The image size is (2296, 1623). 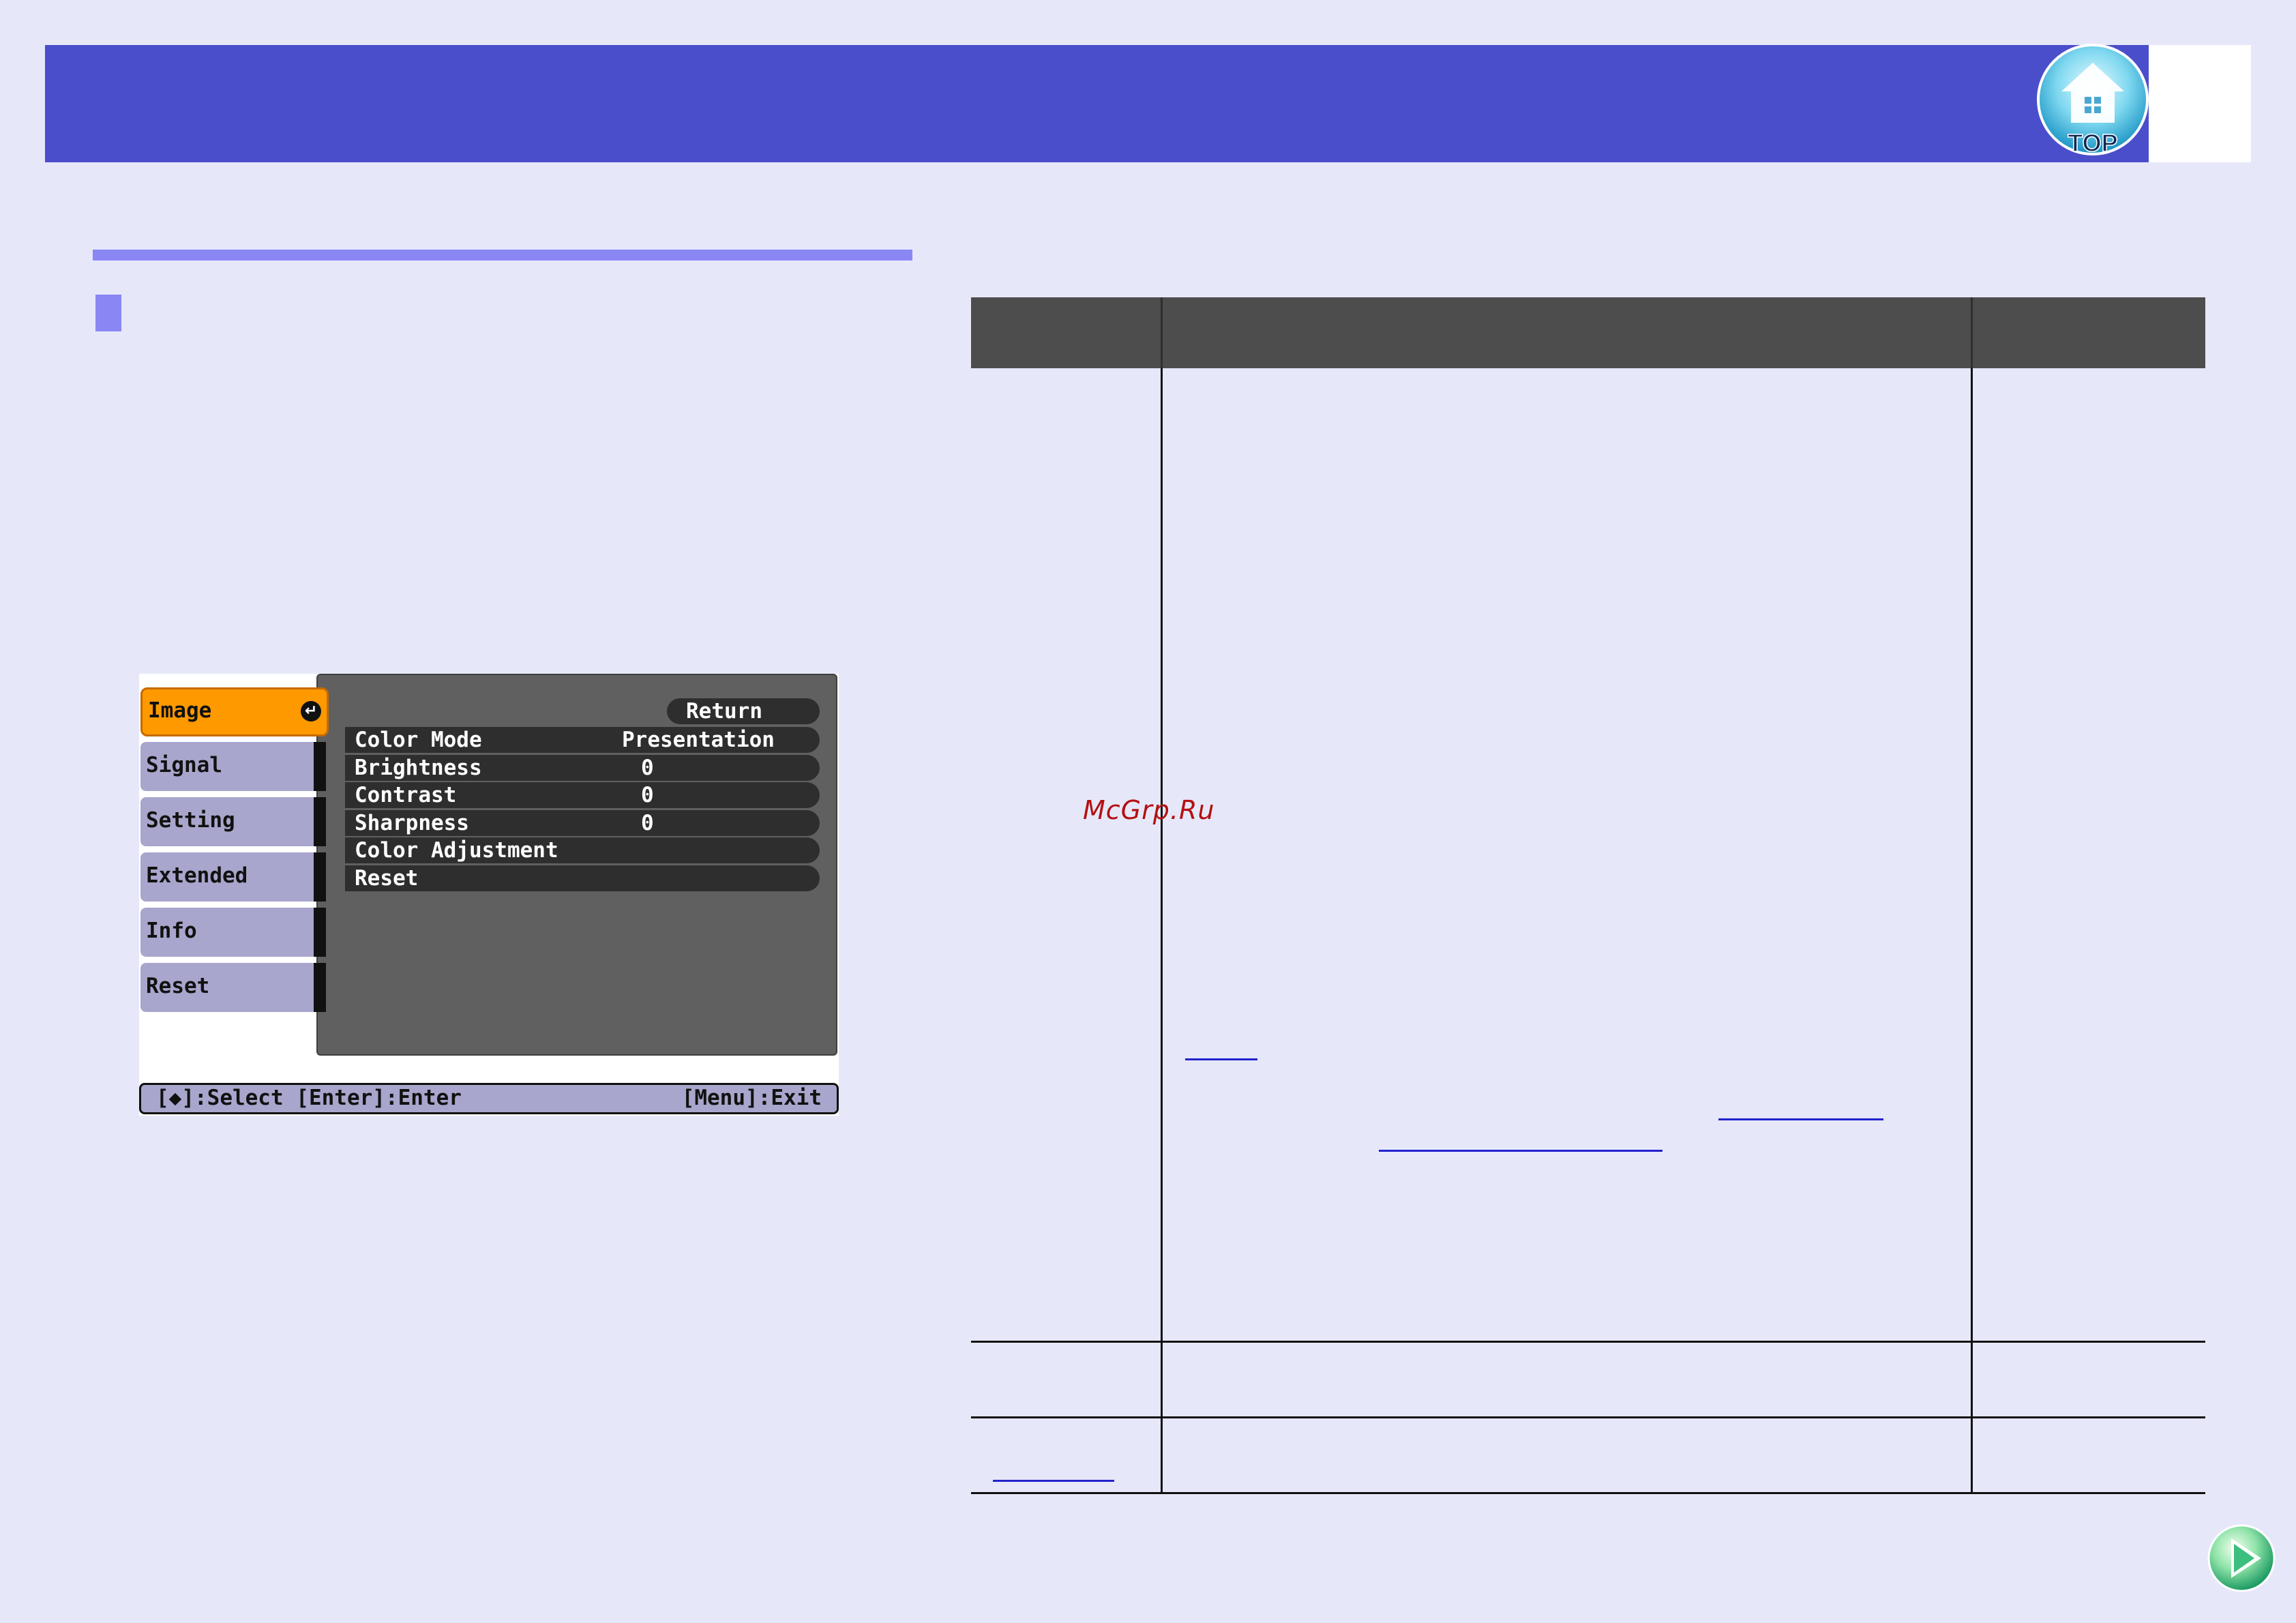 What do you see at coordinates (233, 987) in the screenshot?
I see `menu-tab-reset: Reset` at bounding box center [233, 987].